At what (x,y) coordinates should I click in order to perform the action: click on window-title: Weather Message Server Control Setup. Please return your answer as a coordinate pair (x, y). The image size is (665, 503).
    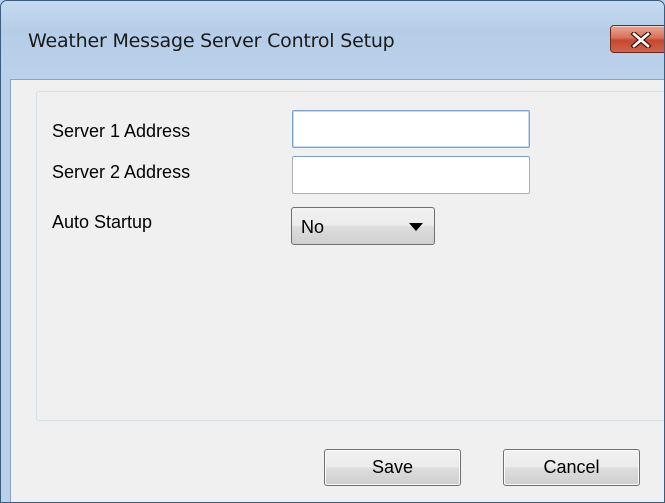
    Looking at the image, I should click on (211, 41).